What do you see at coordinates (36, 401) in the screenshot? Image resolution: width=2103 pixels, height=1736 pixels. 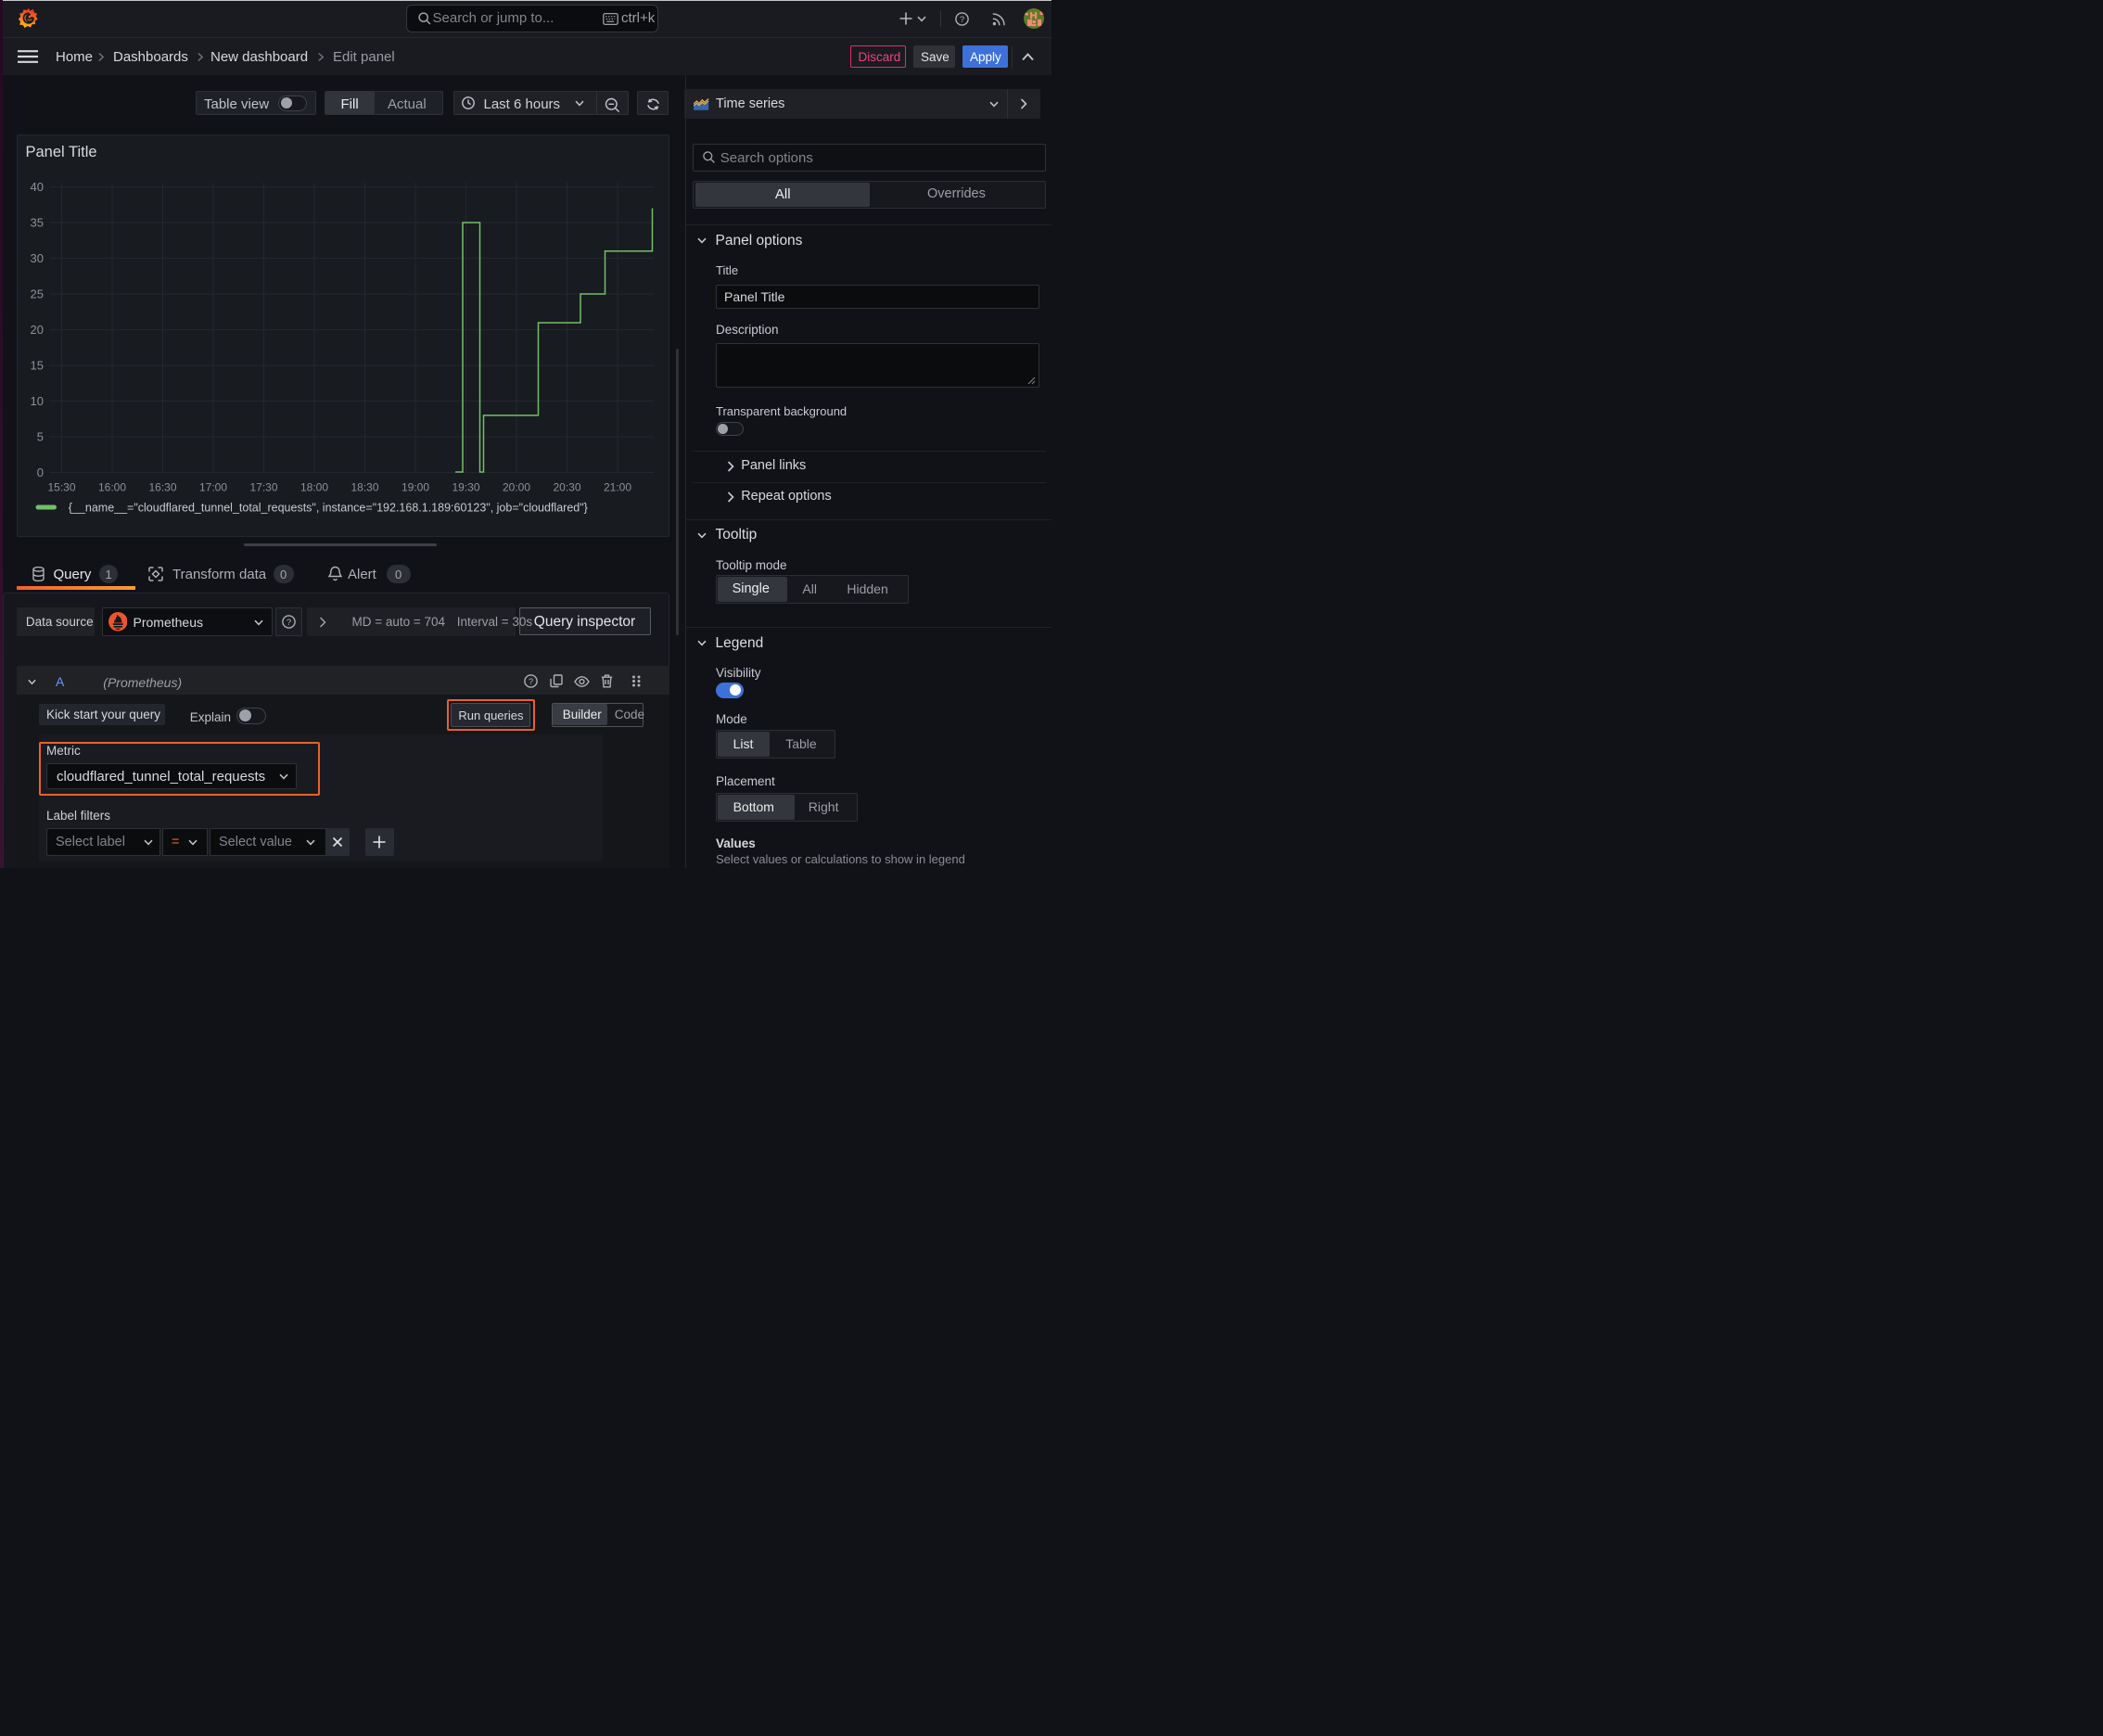 I see `svg-text: 10` at bounding box center [36, 401].